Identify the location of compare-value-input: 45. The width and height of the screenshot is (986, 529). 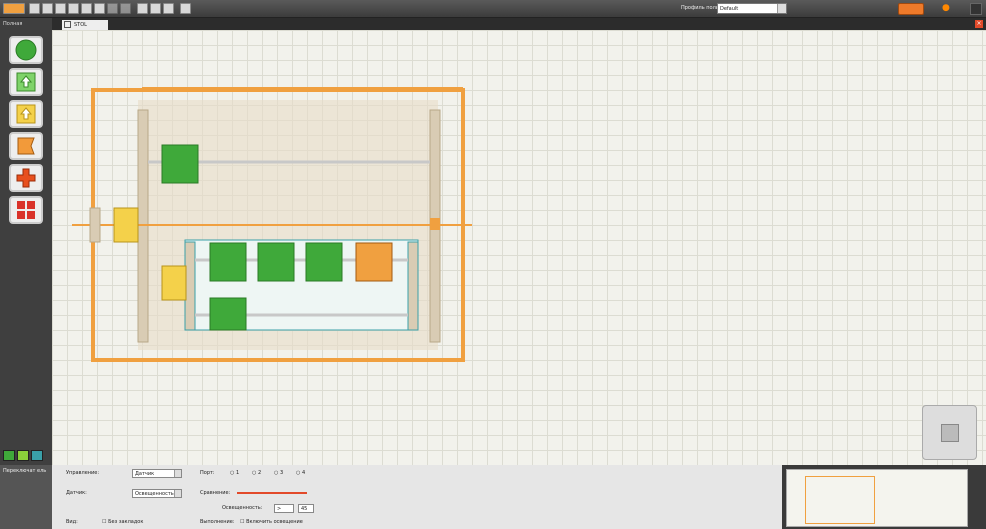
(306, 508).